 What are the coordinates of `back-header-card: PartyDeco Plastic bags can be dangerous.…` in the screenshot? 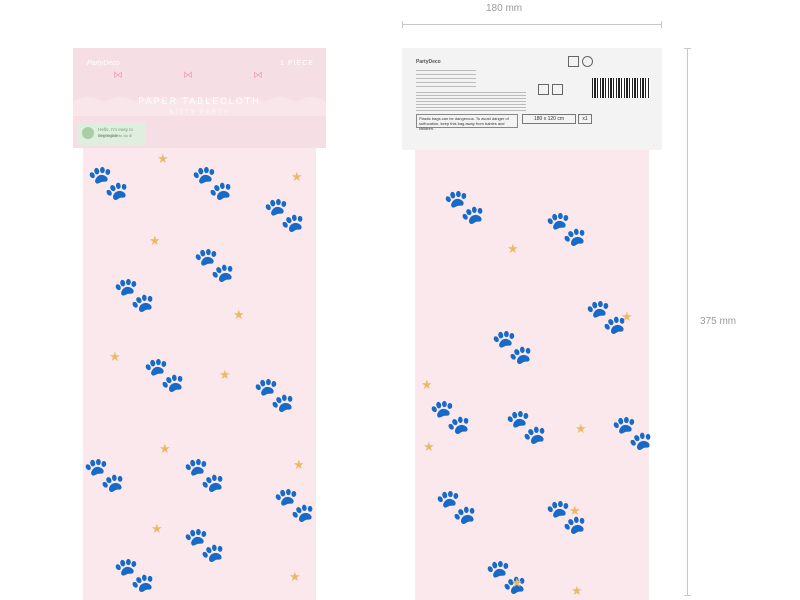 It's located at (532, 99).